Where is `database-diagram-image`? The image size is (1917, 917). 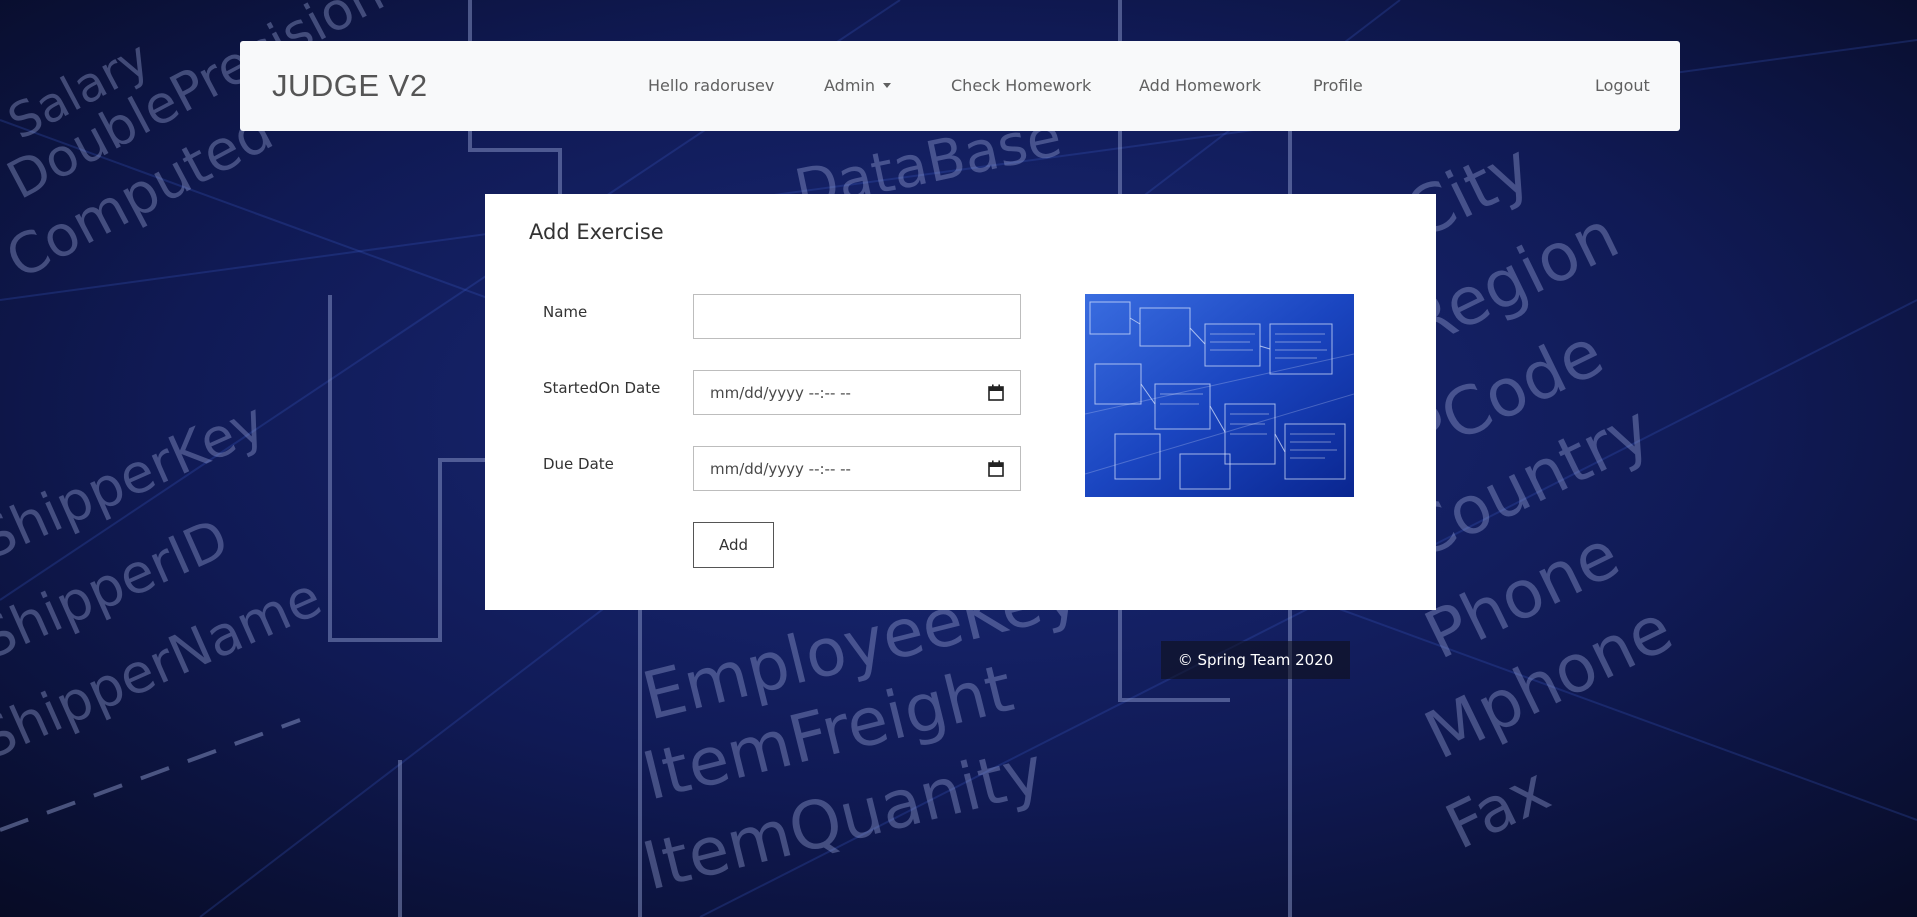 database-diagram-image is located at coordinates (1219, 395).